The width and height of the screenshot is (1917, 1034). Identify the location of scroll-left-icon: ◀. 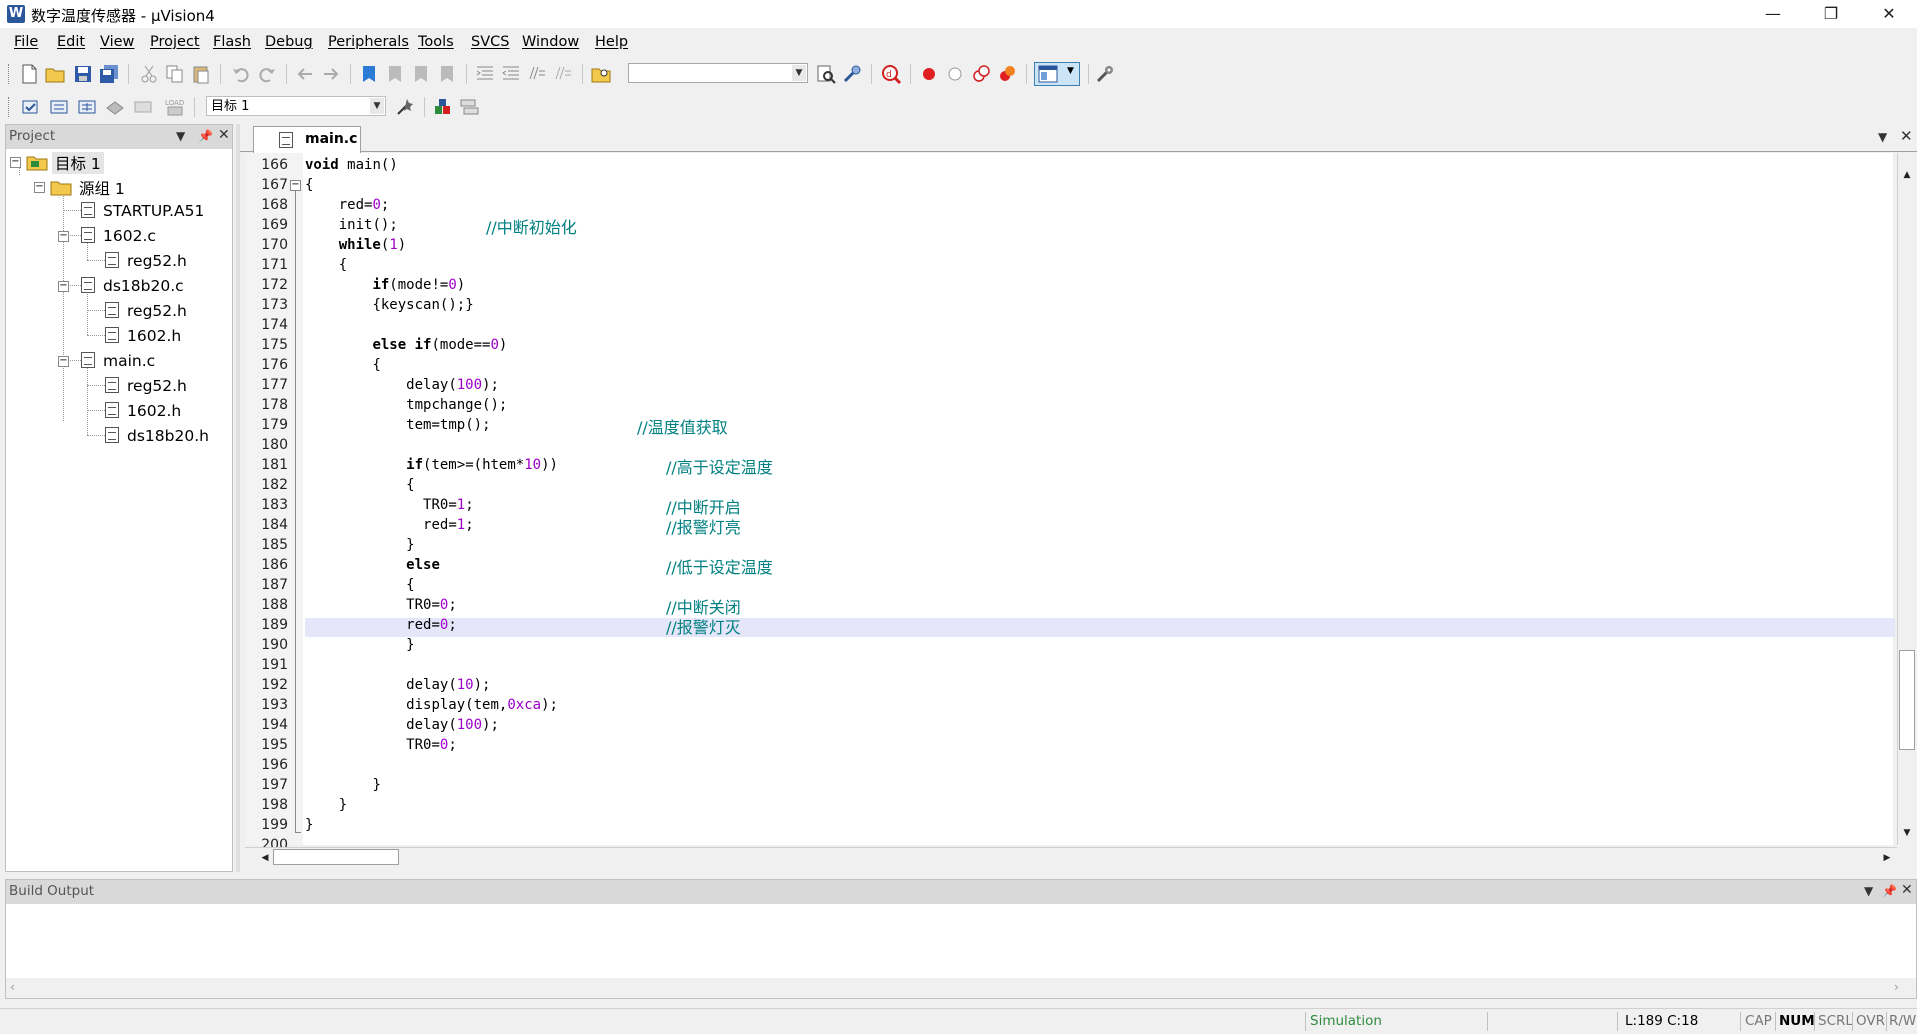
(265, 858).